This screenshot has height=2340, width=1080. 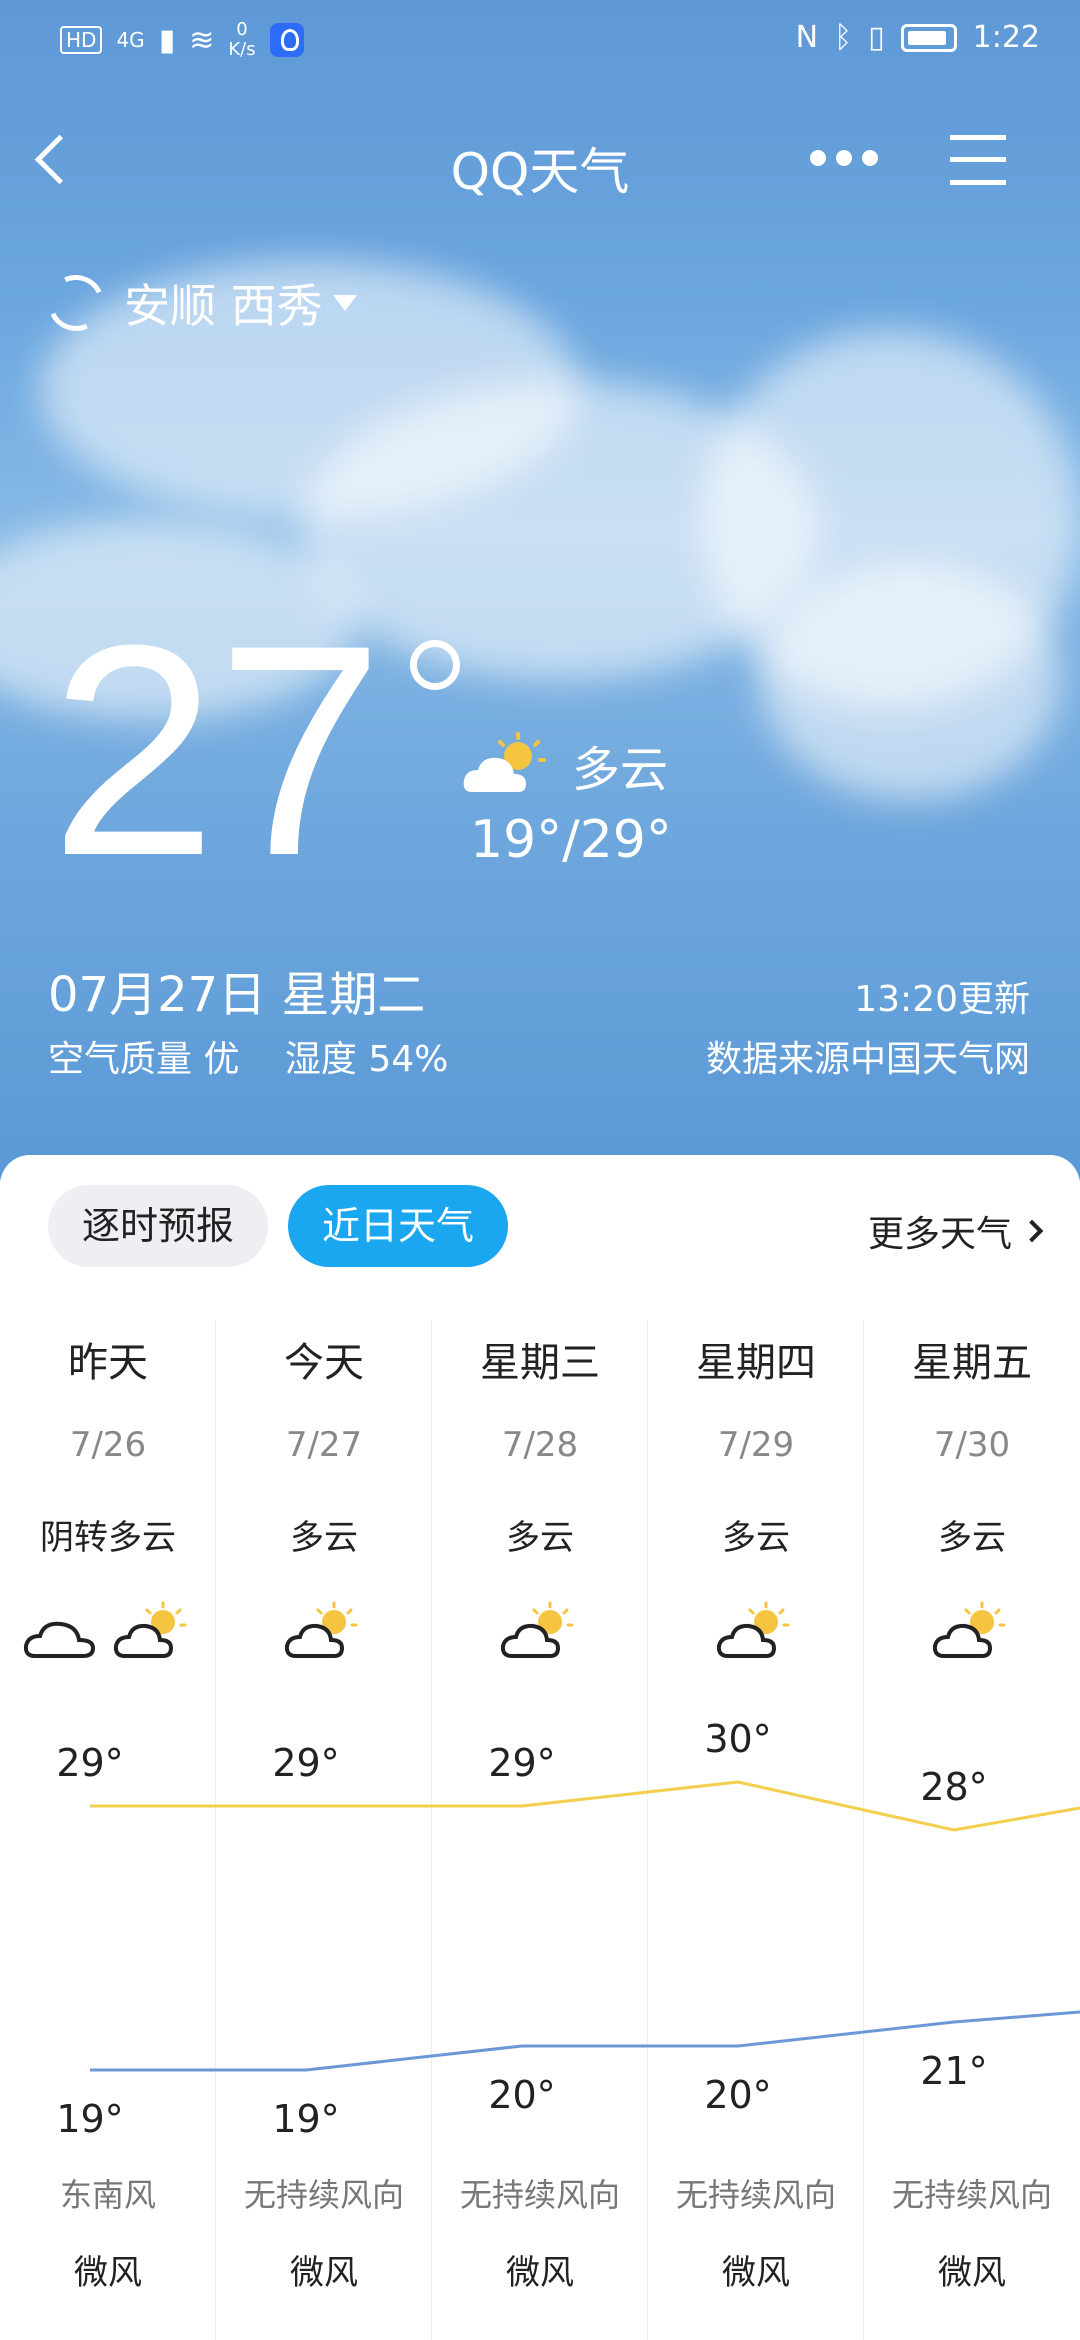 I want to click on humidity: 湿度 54%, so click(x=366, y=1059).